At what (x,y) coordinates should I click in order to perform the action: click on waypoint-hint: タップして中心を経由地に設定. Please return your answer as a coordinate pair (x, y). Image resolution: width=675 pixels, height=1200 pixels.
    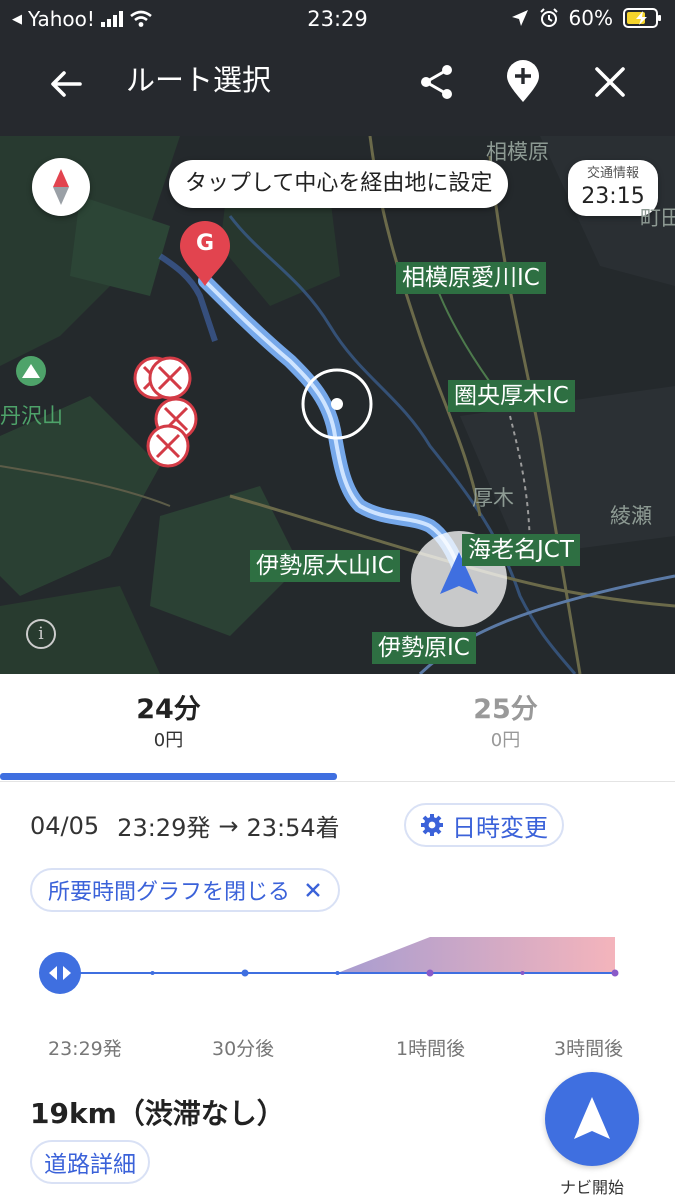
    Looking at the image, I should click on (339, 184).